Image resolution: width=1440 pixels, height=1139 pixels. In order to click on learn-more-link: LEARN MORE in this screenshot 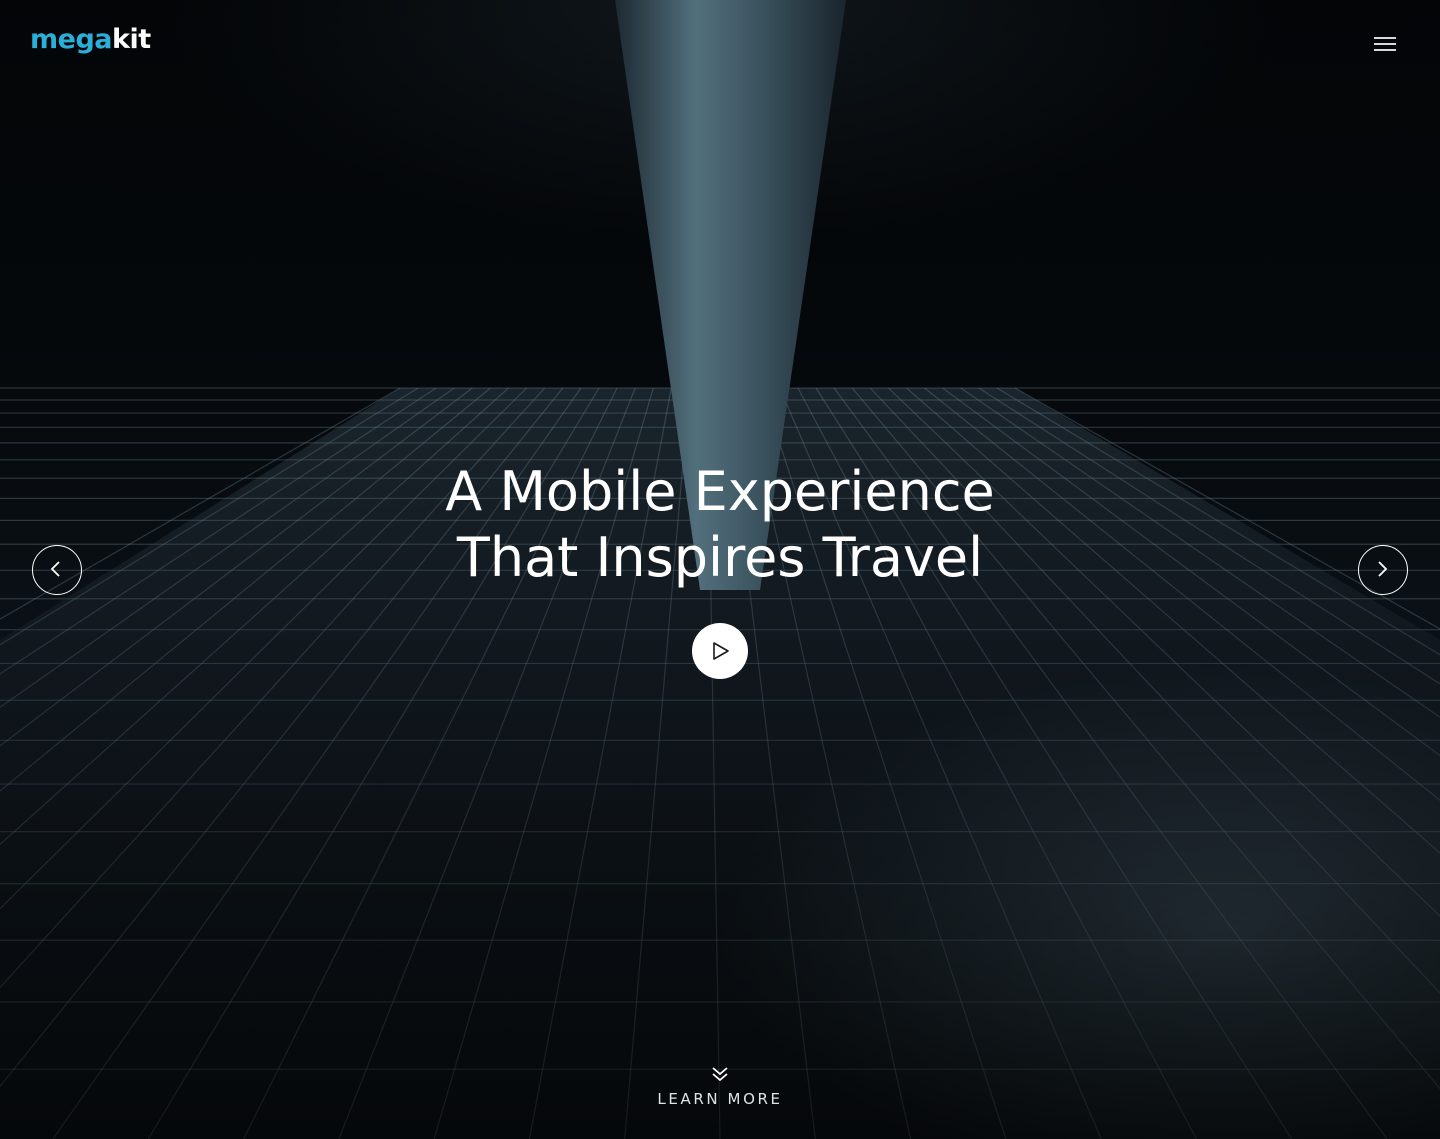, I will do `click(720, 1087)`.